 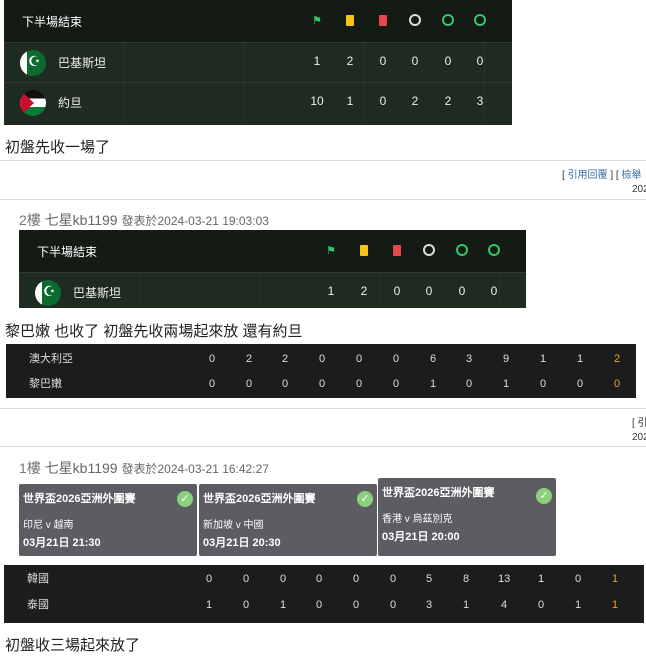 What do you see at coordinates (324, 605) in the screenshot?
I see `stats-bar-row: 泰國 1 0 1 0 0 0 3 1 4 0 1 1` at bounding box center [324, 605].